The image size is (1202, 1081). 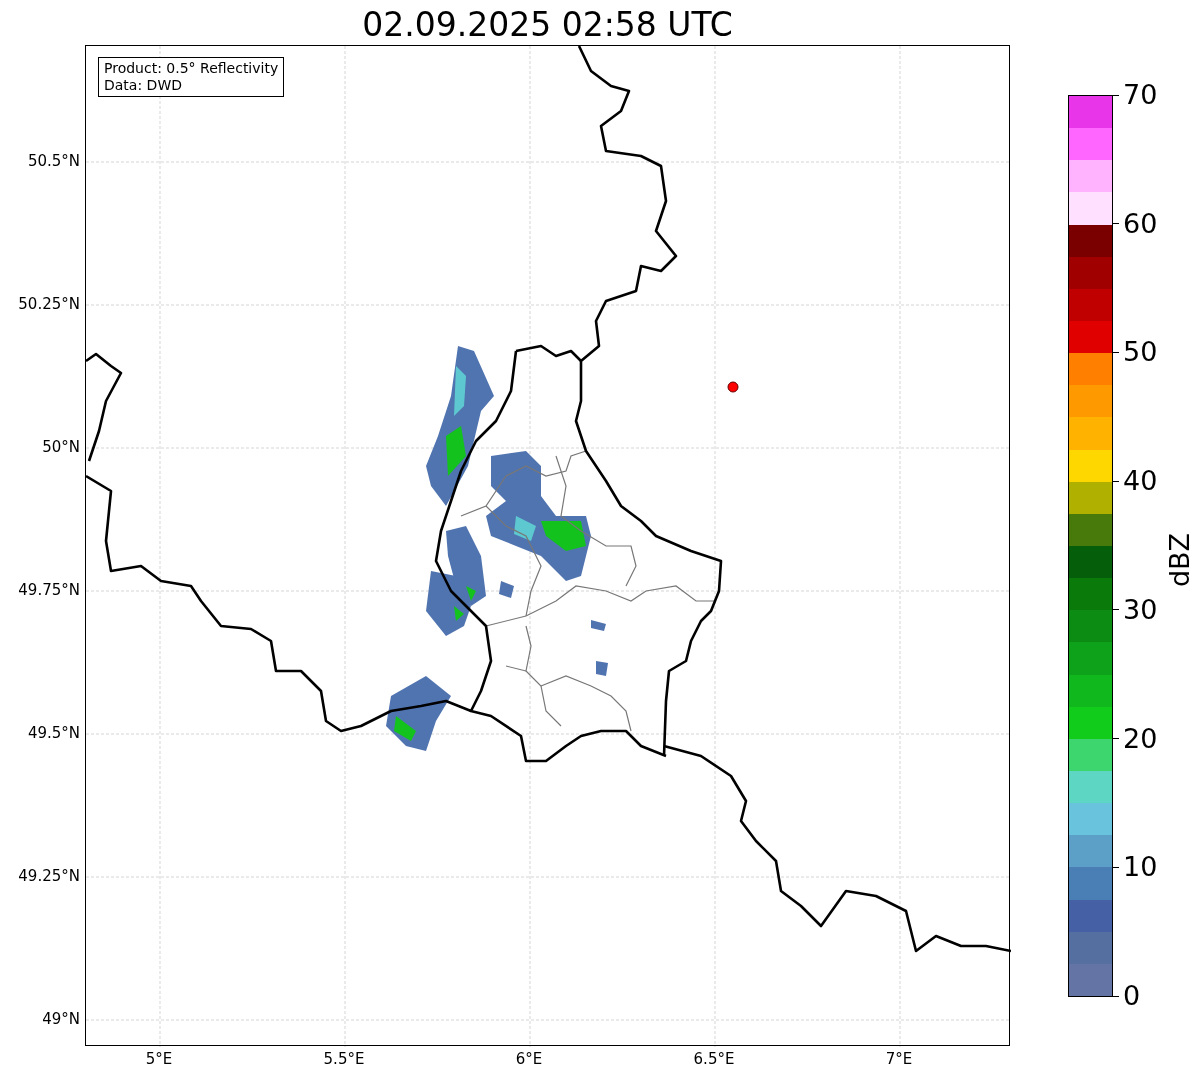 I want to click on longitude-label: 6°E, so click(x=529, y=1059).